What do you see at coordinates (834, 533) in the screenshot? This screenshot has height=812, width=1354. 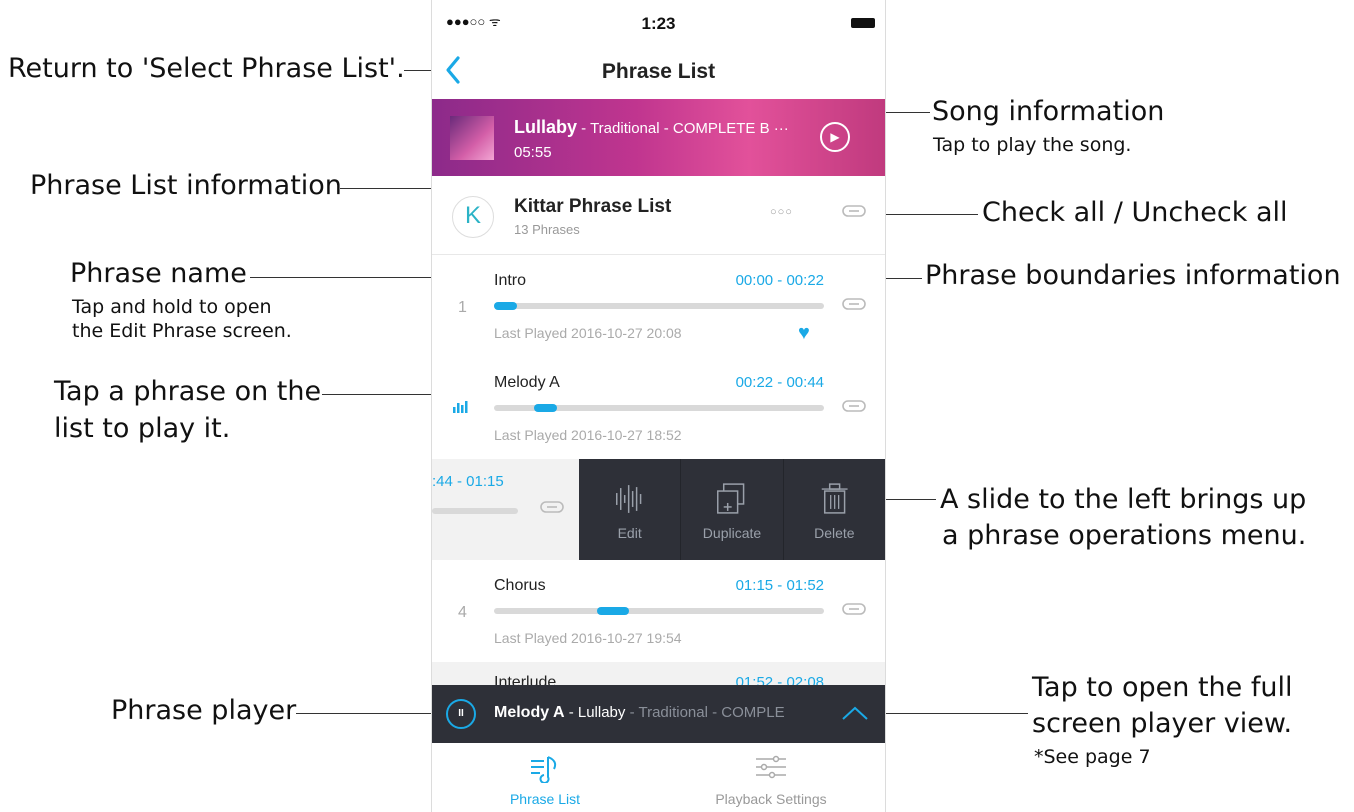 I see `delete-label: Delete` at bounding box center [834, 533].